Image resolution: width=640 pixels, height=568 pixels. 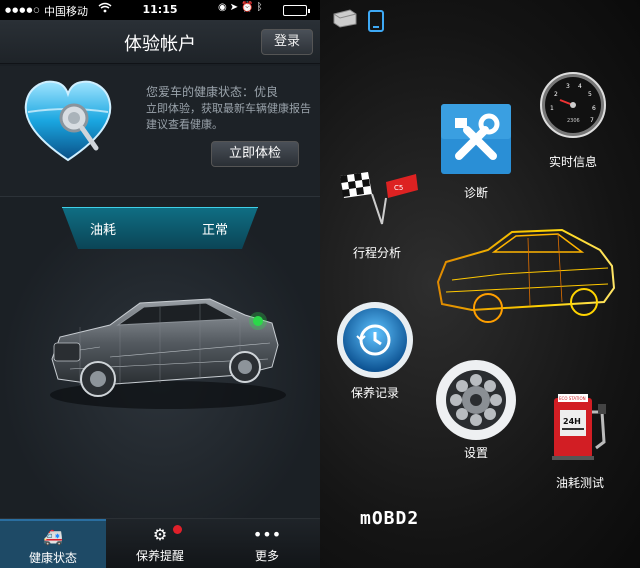 I want to click on tab-label: 保养提醒, so click(x=159, y=556).